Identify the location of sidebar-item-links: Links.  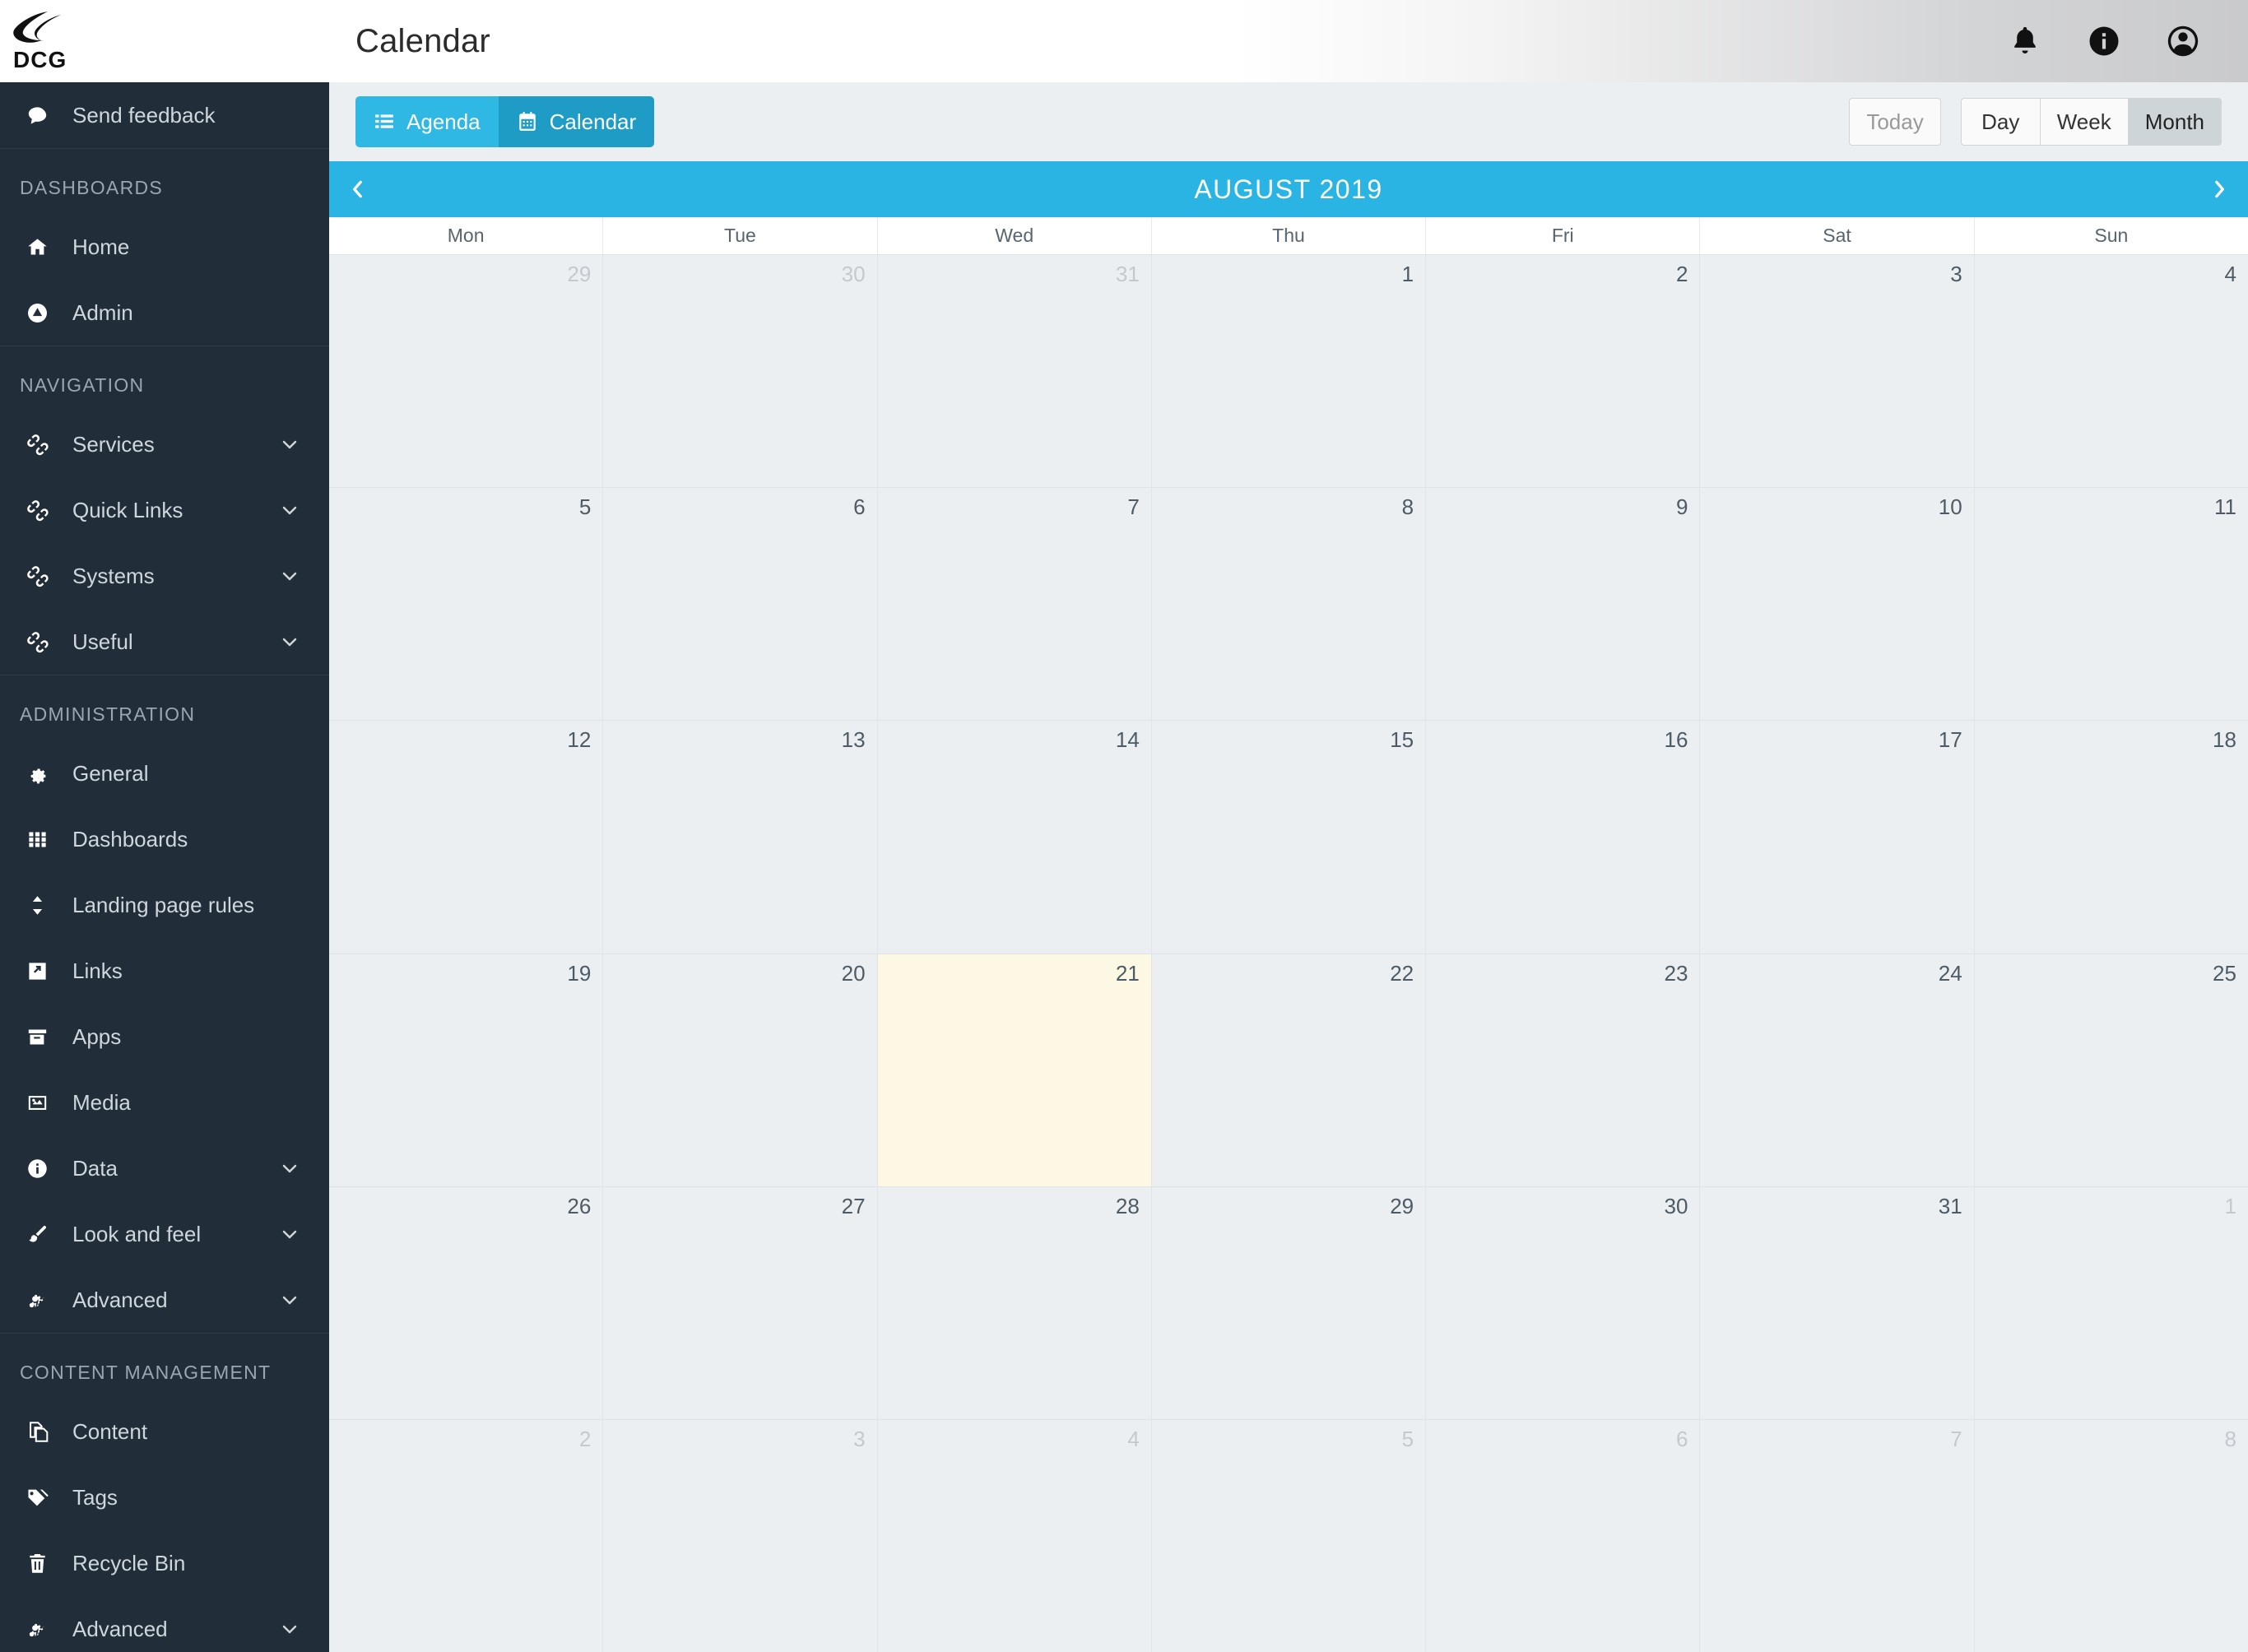
(164, 971).